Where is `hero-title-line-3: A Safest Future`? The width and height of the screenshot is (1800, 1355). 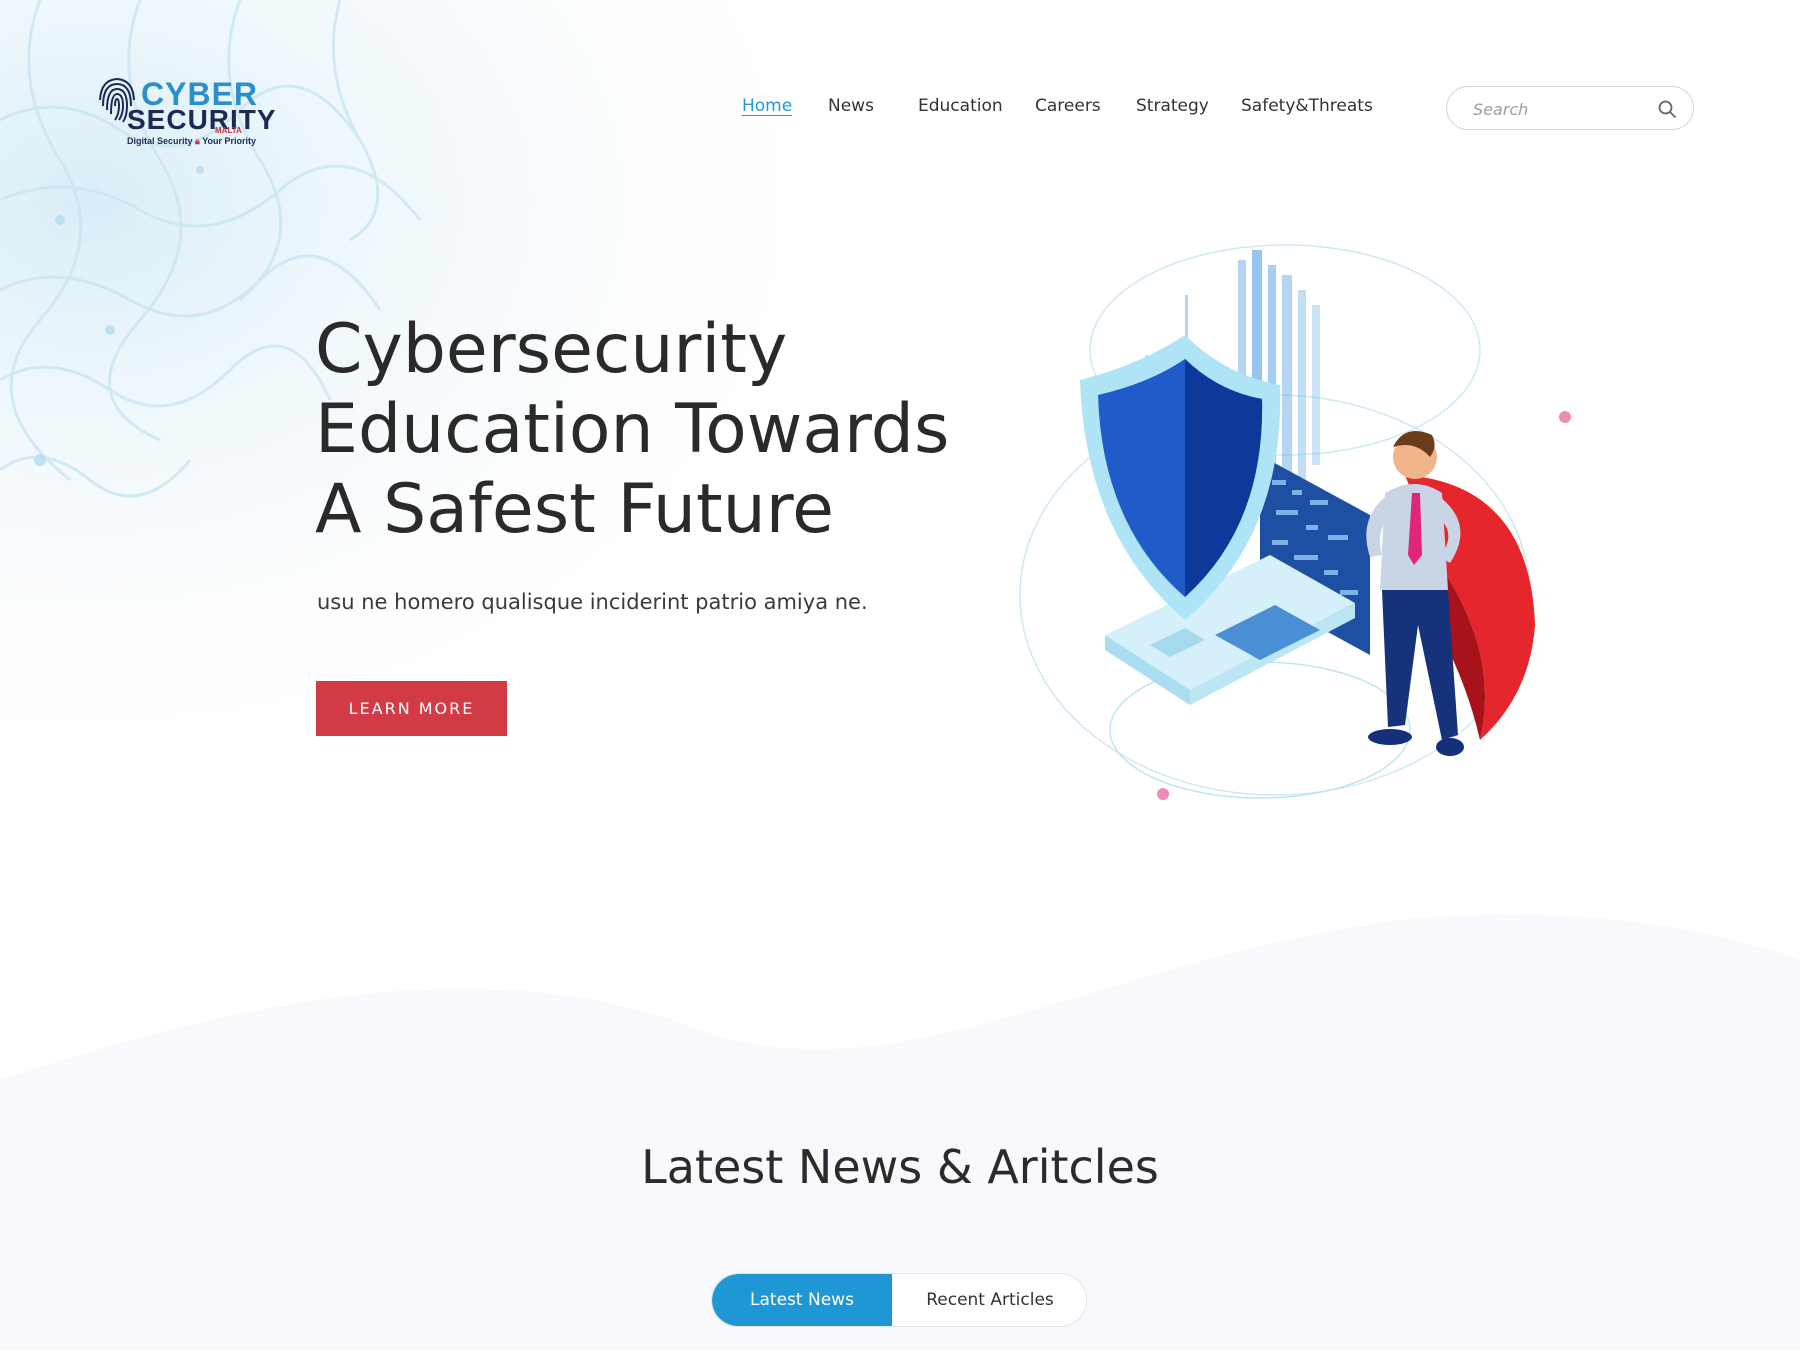 hero-title-line-3: A Safest Future is located at coordinates (574, 509).